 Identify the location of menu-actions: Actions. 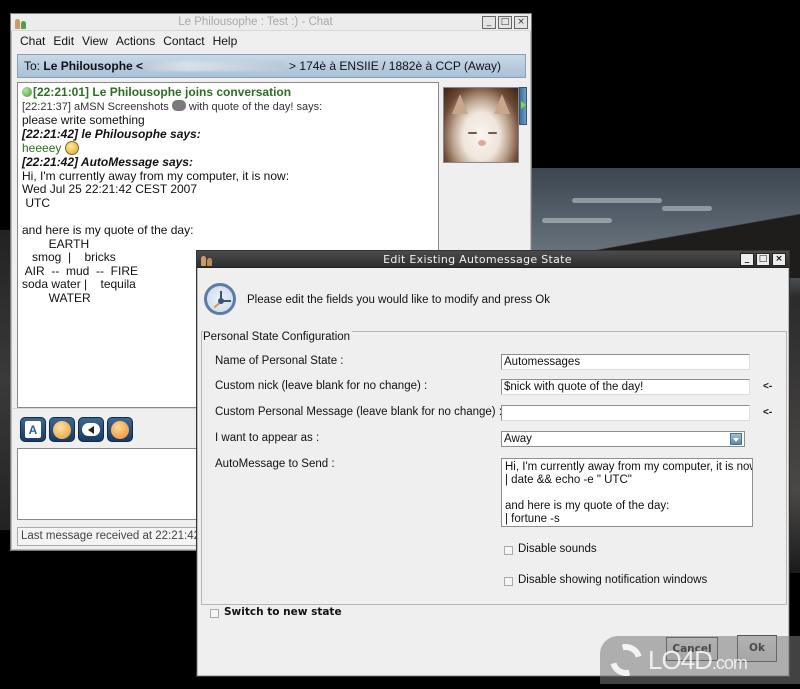
(135, 41).